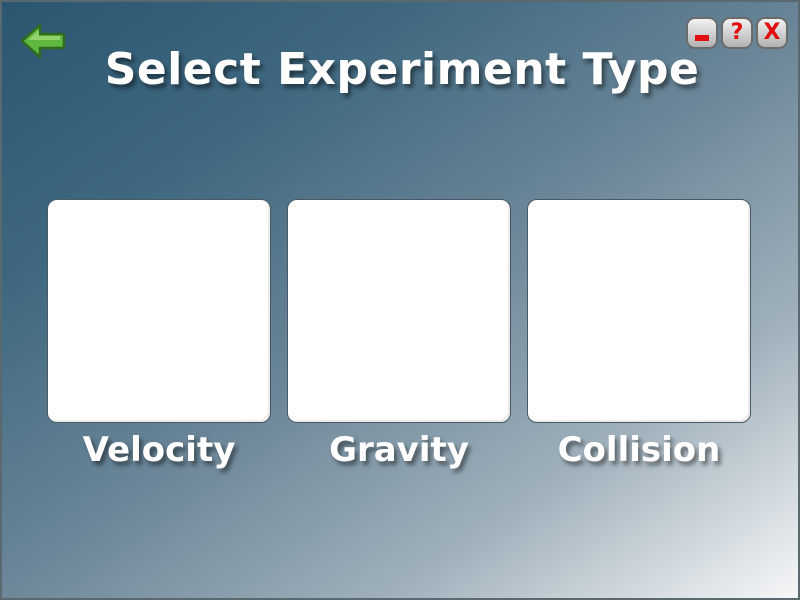  Describe the element at coordinates (639, 311) in the screenshot. I see `experiment-card-collision` at that location.